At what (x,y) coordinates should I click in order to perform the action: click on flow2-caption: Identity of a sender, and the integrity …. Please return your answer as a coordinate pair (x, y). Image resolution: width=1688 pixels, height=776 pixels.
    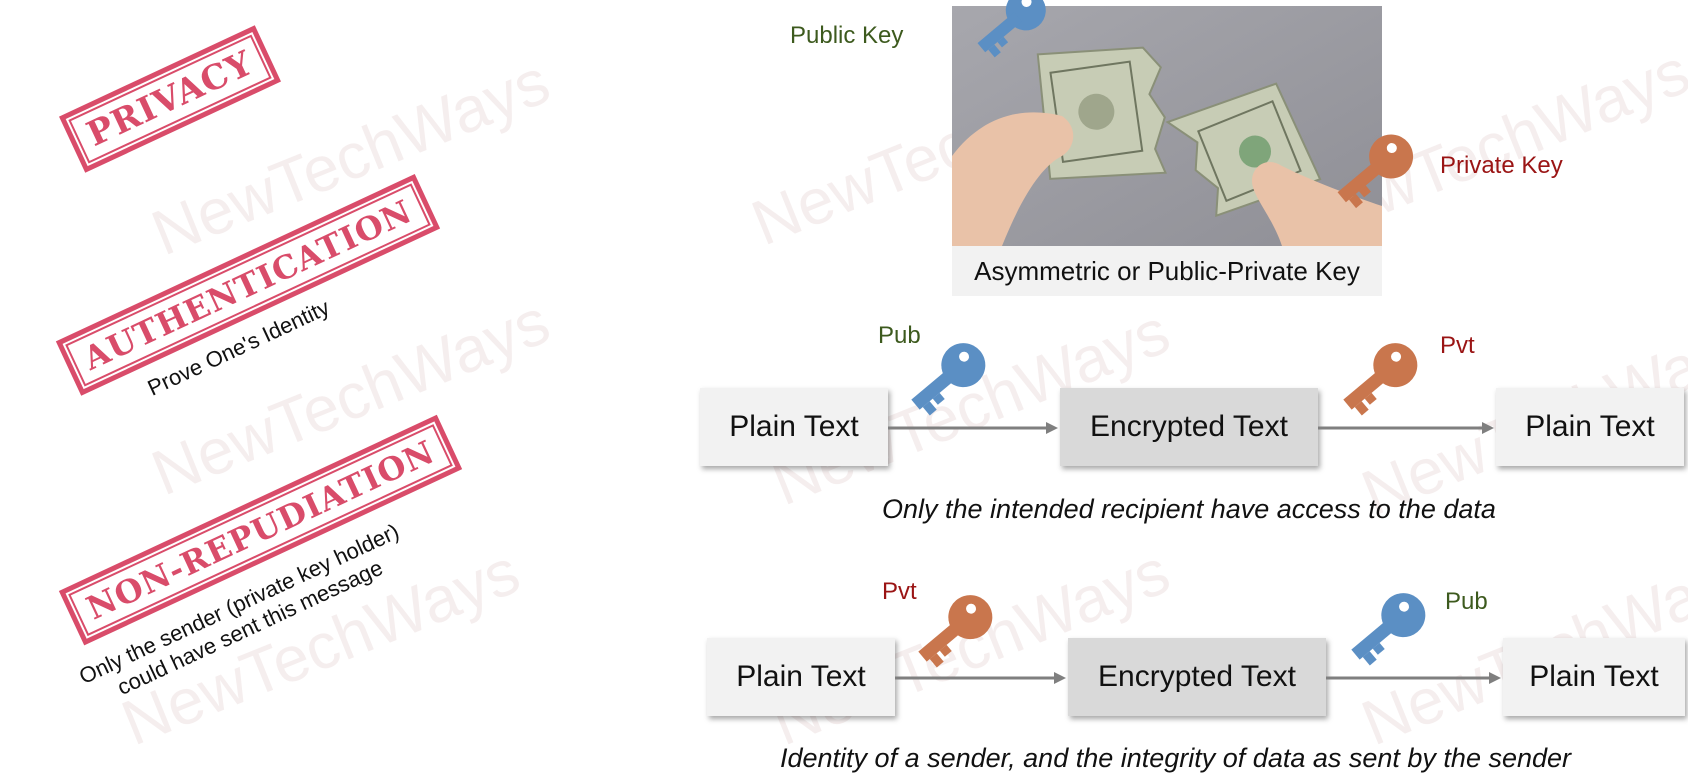
    Looking at the image, I should click on (1176, 758).